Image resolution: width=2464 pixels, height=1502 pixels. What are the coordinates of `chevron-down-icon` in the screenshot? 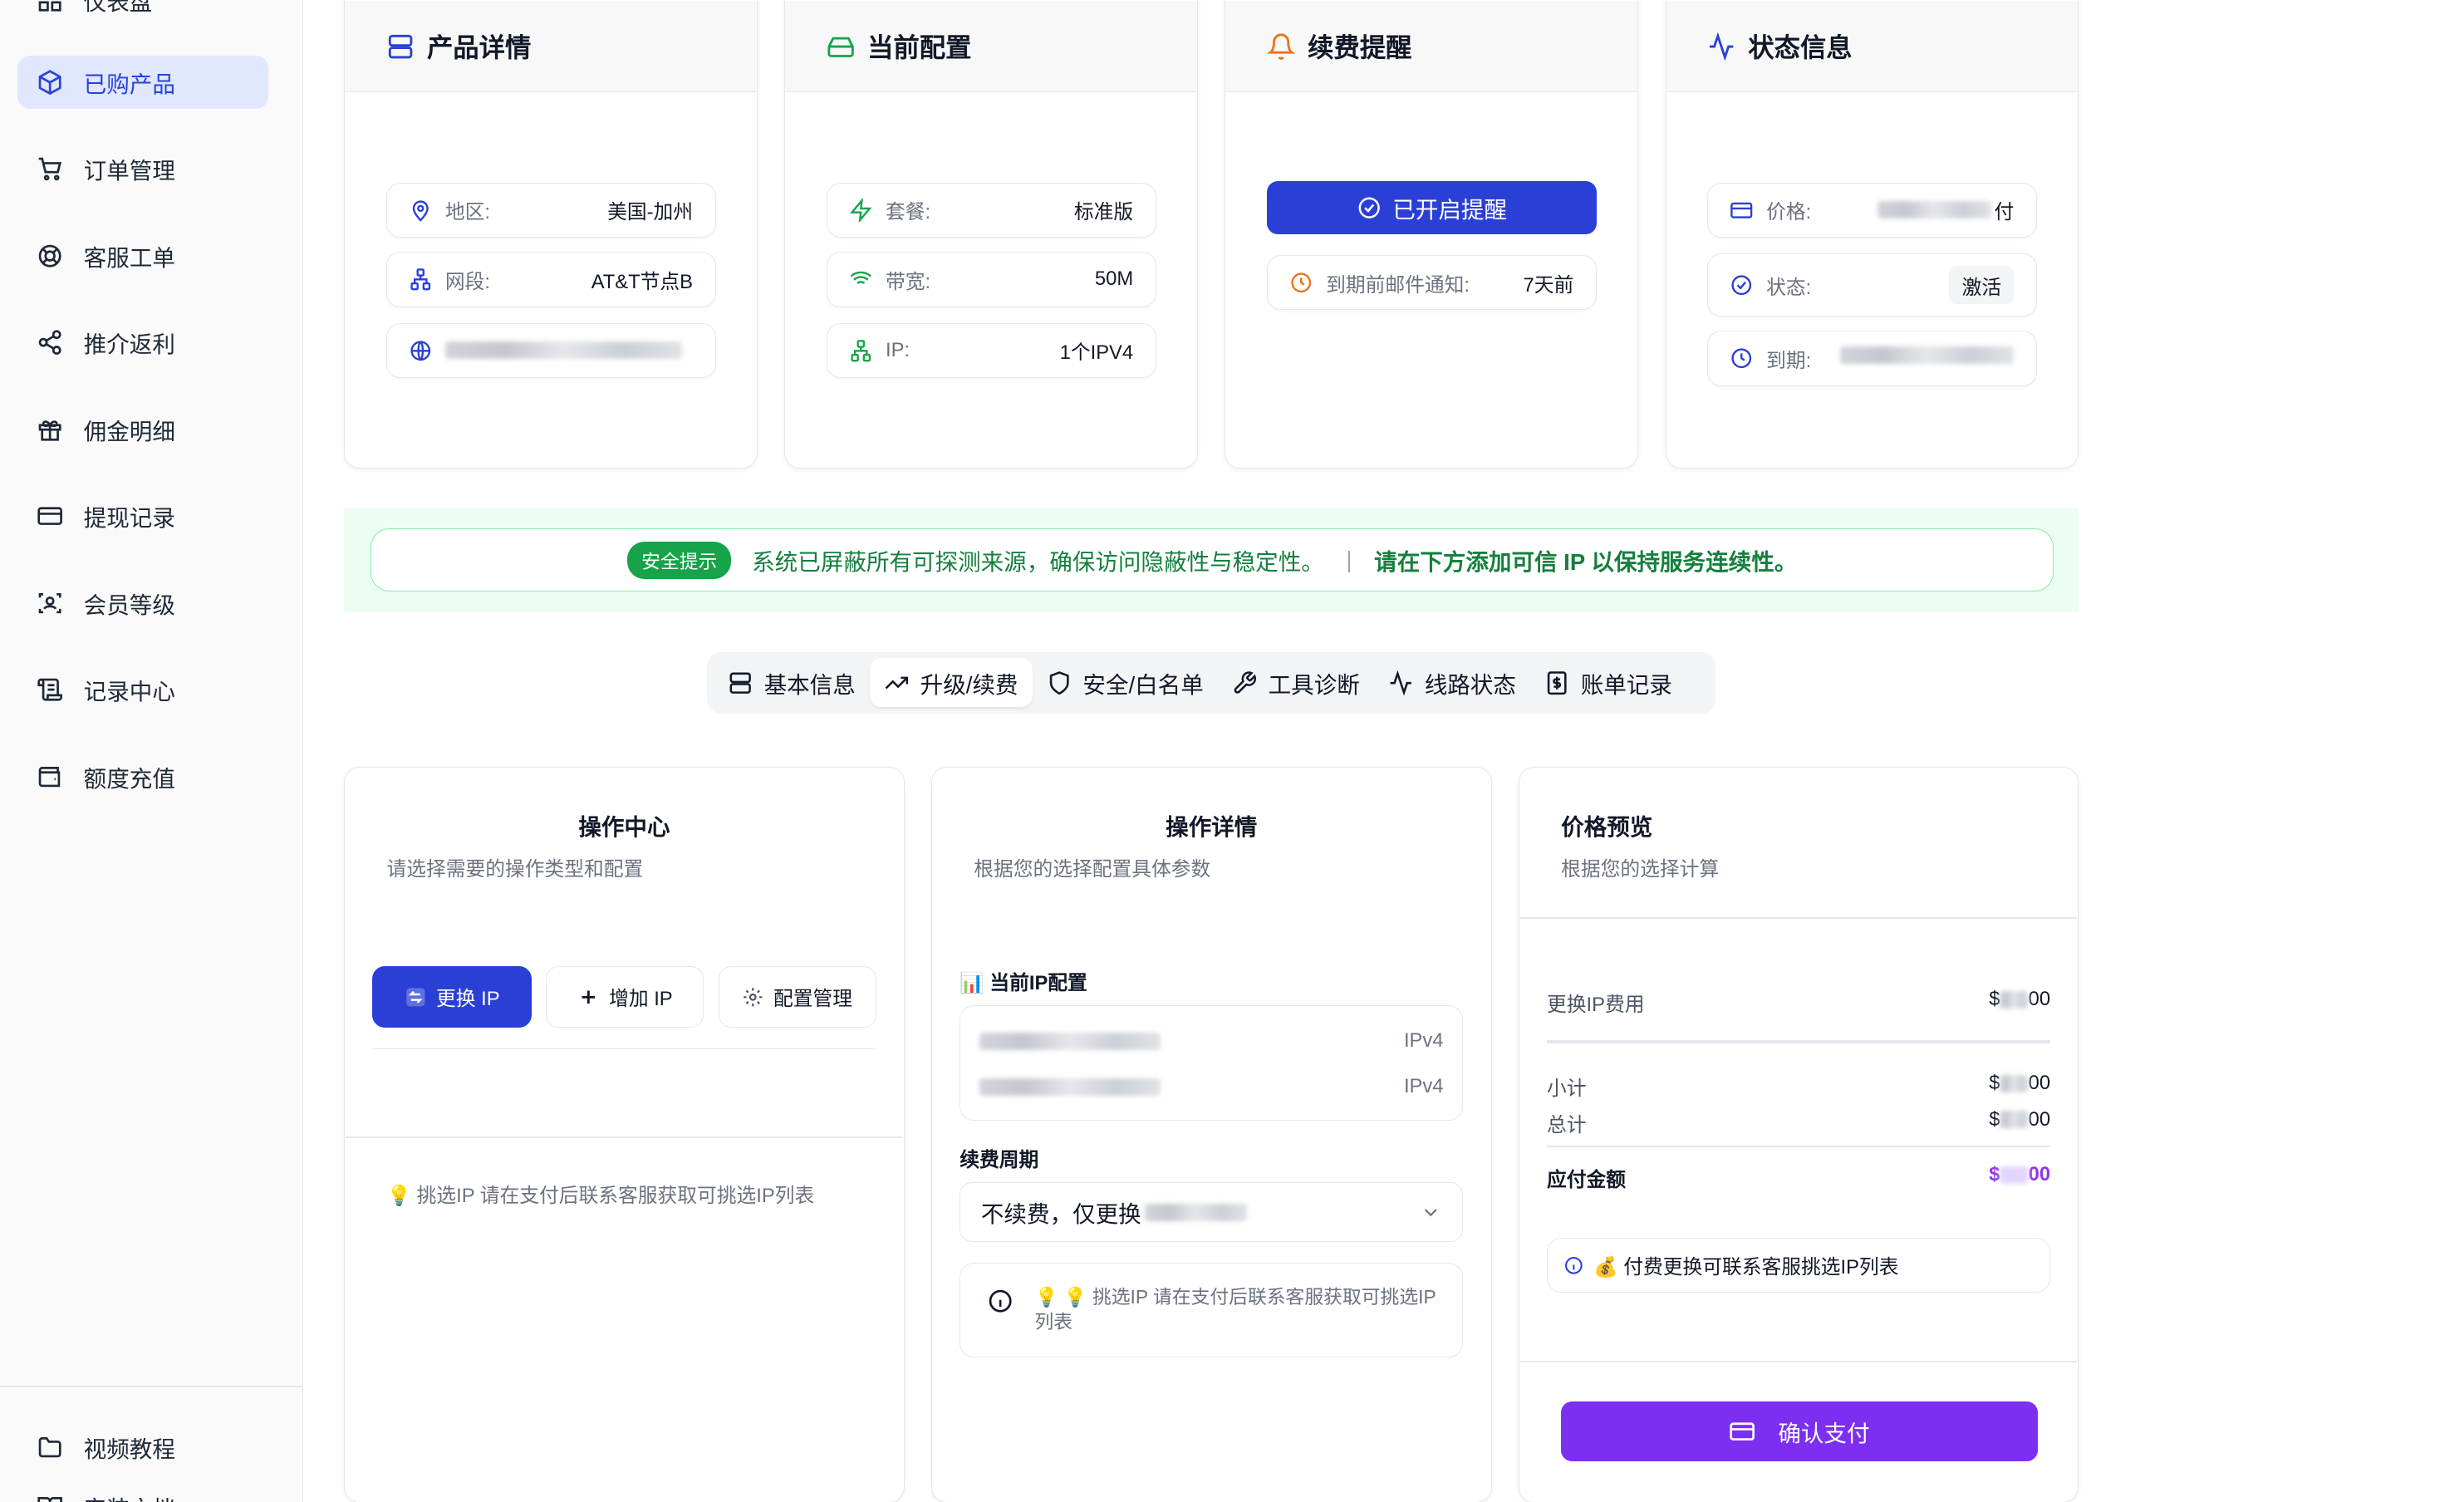 It's located at (1430, 1213).